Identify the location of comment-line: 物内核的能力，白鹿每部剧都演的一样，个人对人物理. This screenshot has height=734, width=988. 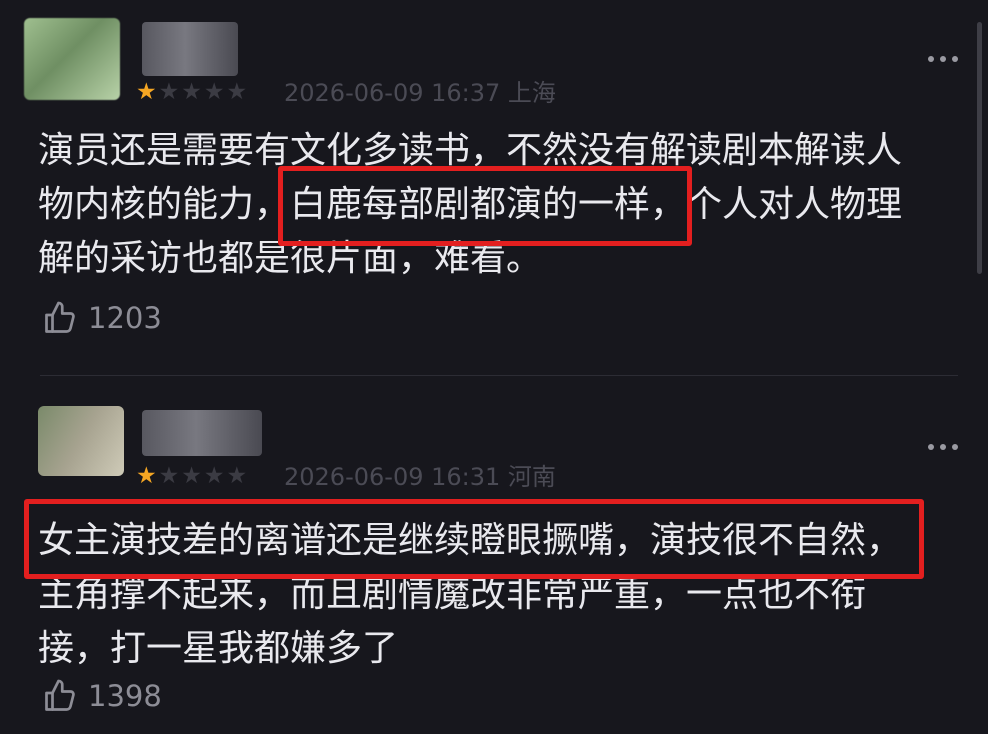
(470, 204).